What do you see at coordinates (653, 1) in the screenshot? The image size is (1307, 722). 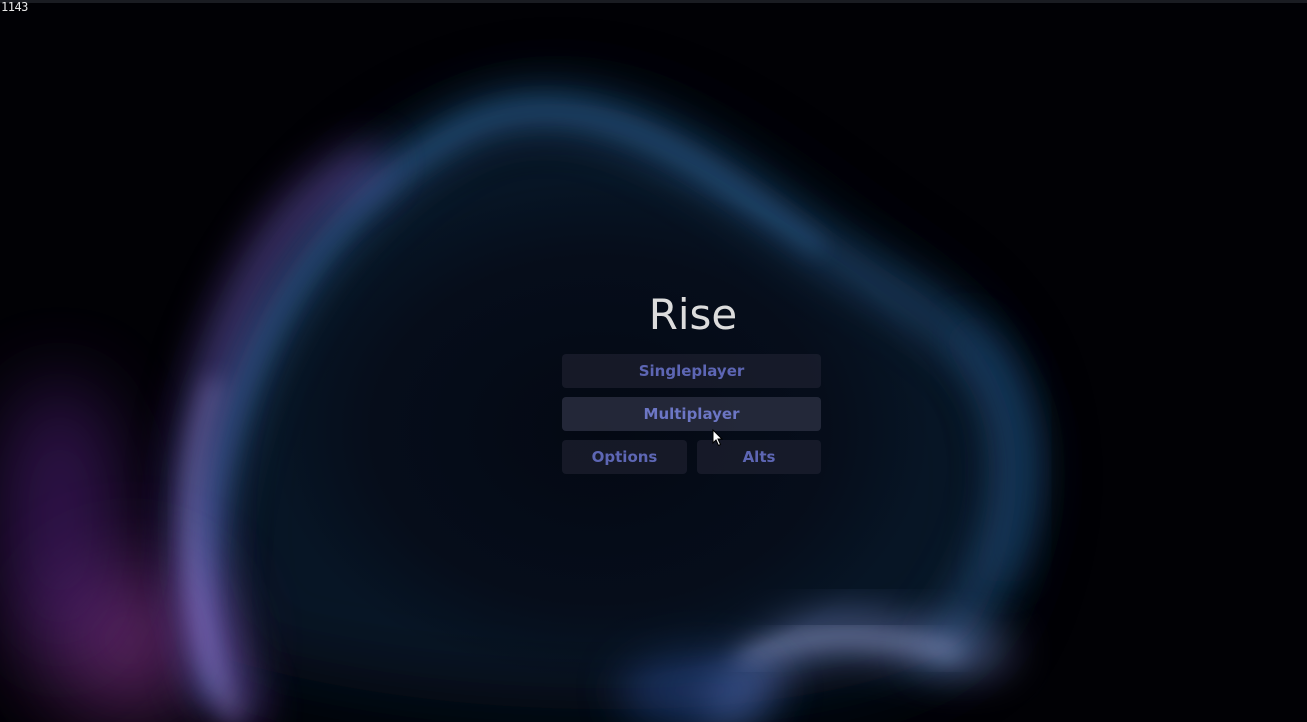 I see `window-top-edge` at bounding box center [653, 1].